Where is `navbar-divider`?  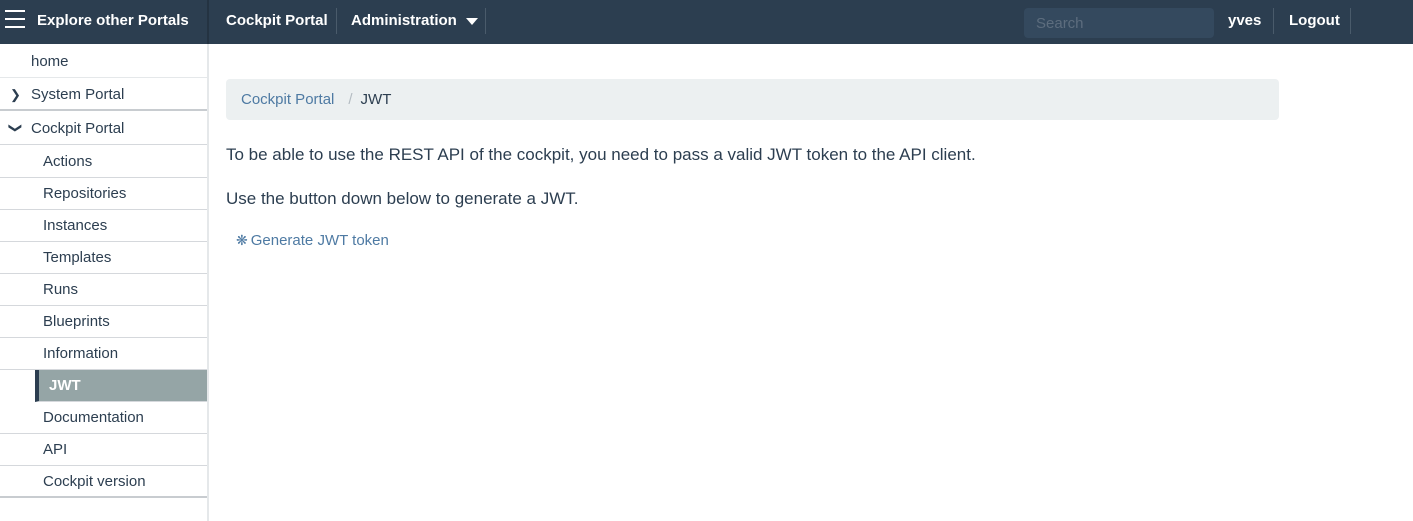 navbar-divider is located at coordinates (208, 22).